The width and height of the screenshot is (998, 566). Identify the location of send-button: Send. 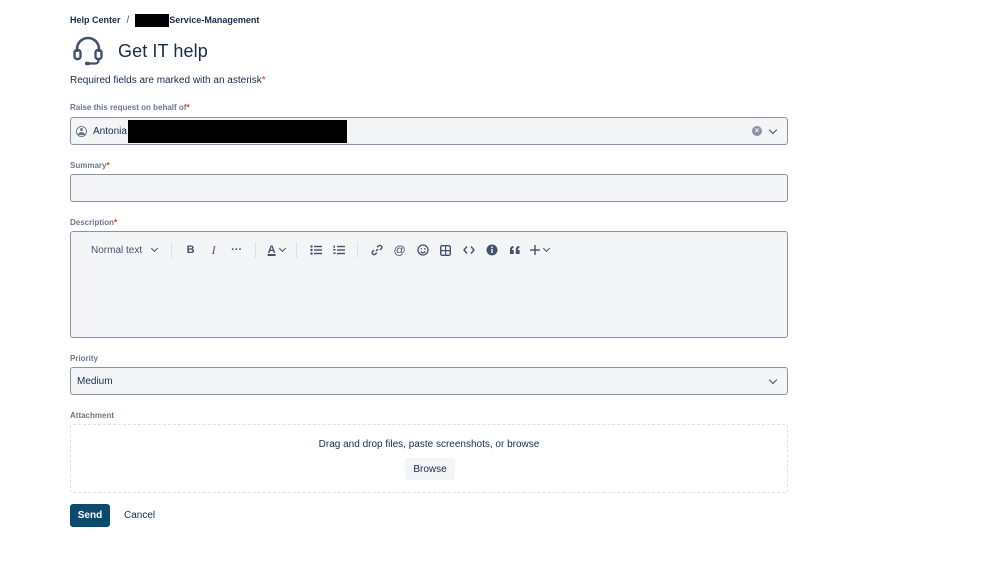
(90, 515).